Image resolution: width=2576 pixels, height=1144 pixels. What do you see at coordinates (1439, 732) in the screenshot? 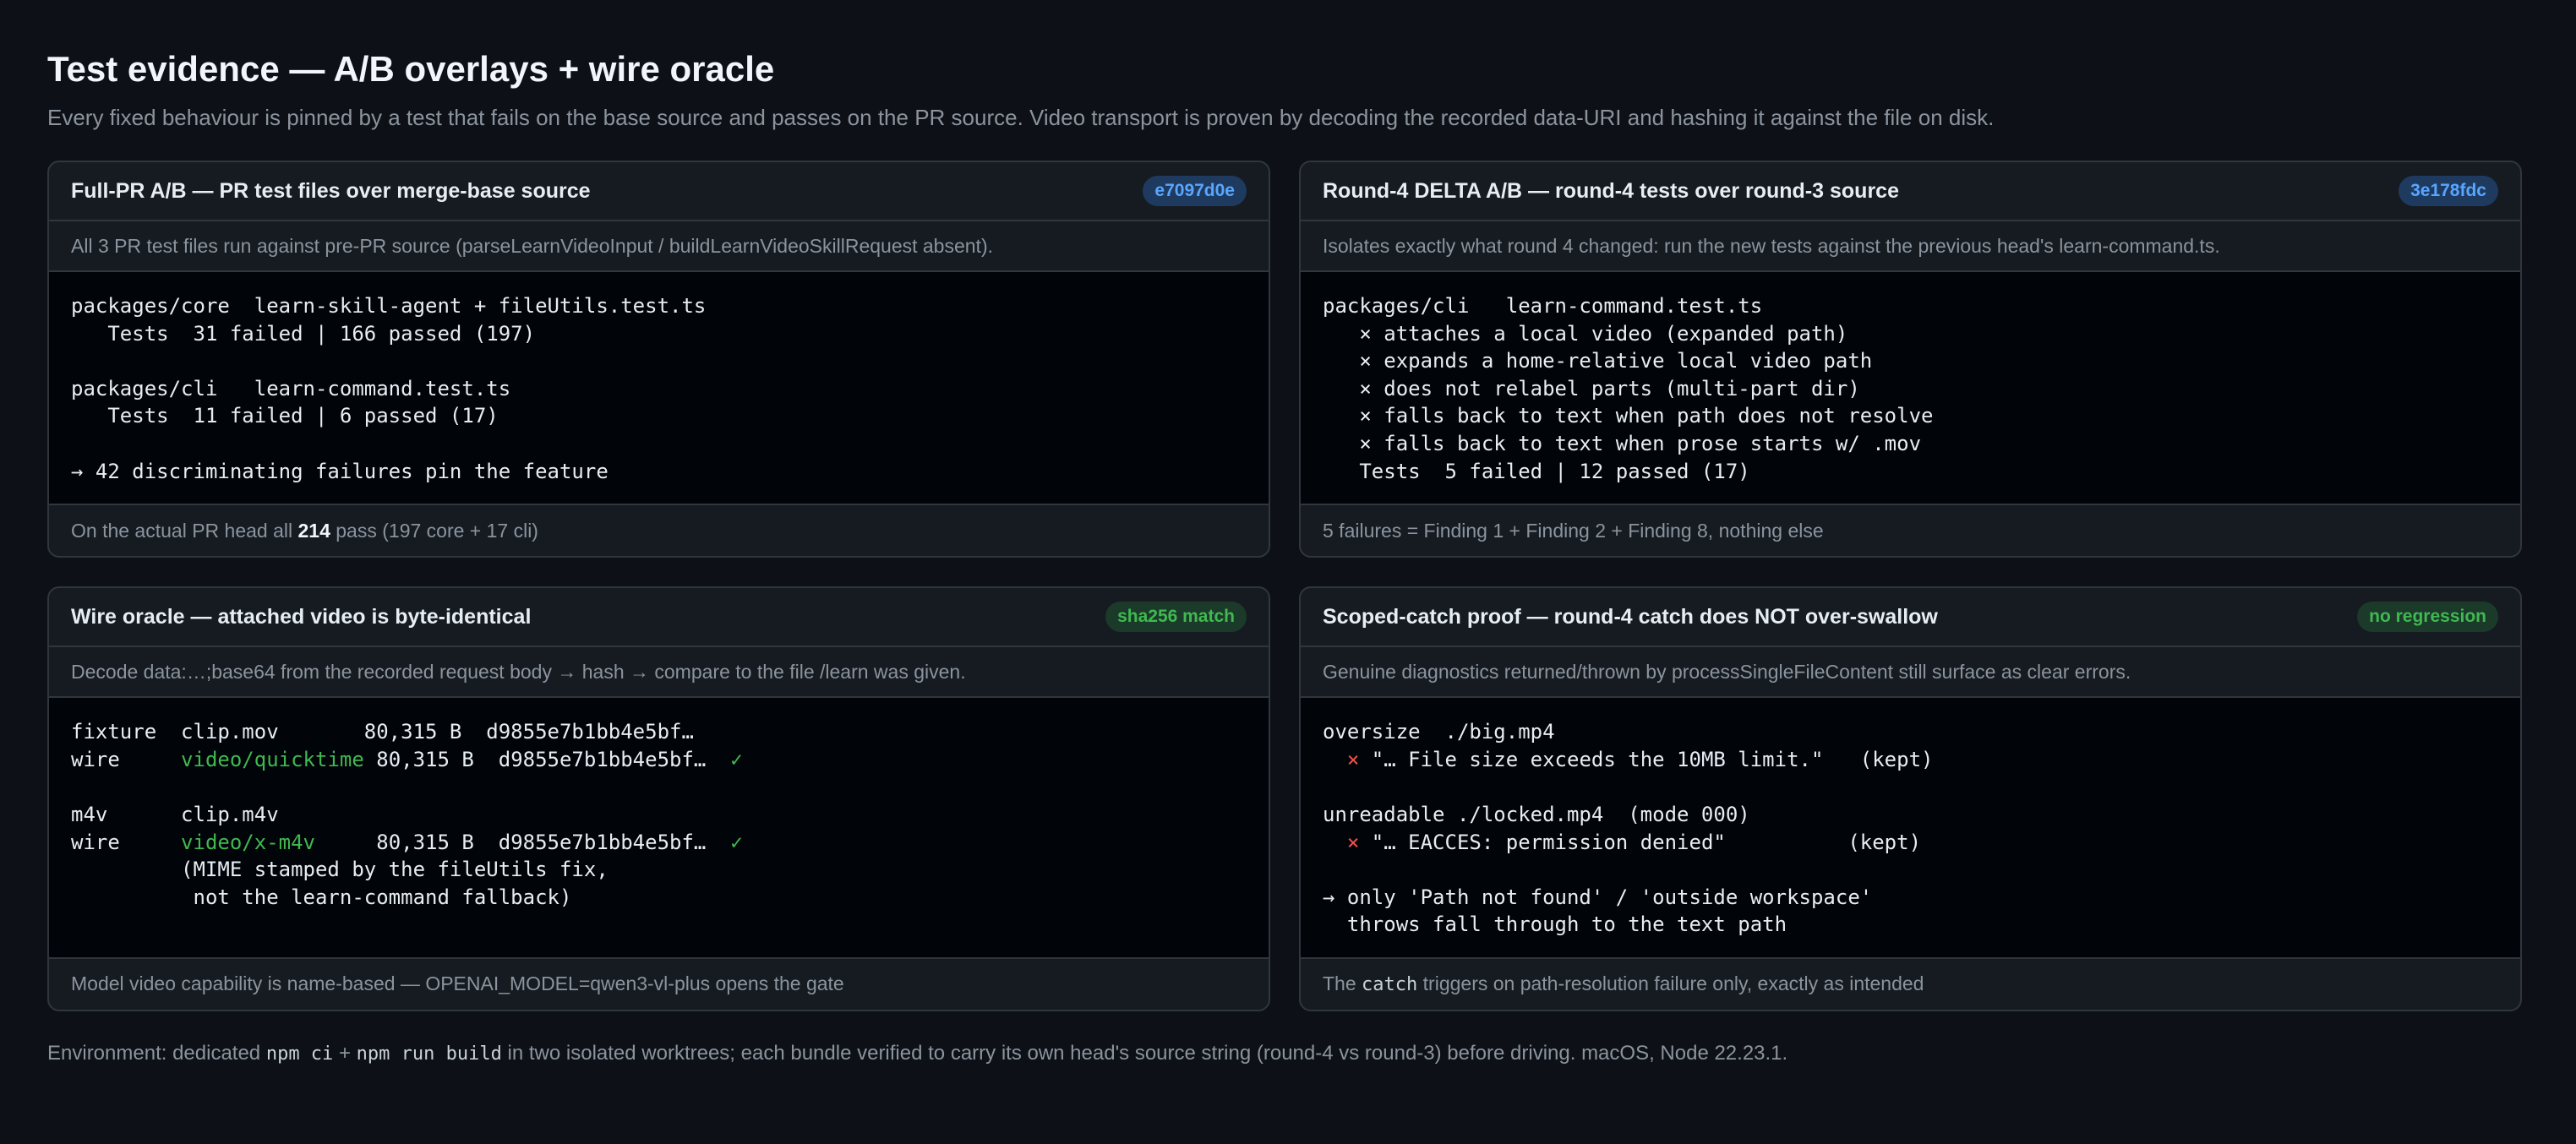
I see `terminal-line: oversize ./big.mp4` at bounding box center [1439, 732].